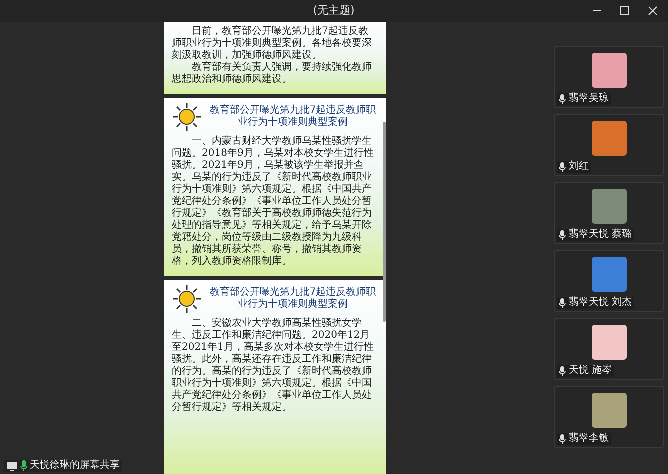  I want to click on paragraph: 日前，教育部公开曝光第九批7起违反教师职业行为十项准则典型案例。各地各校要深刻汲取教训，加强师德师风建设。, so click(272, 44).